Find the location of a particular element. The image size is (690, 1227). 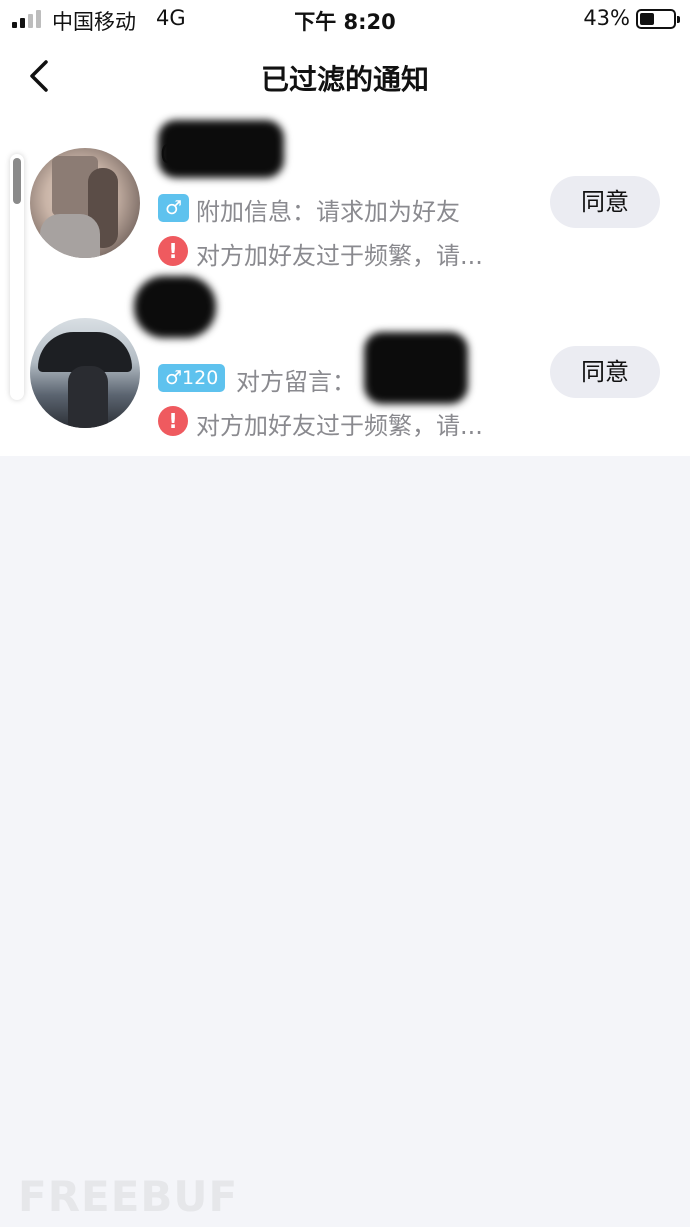

battery-icon is located at coordinates (658, 19).